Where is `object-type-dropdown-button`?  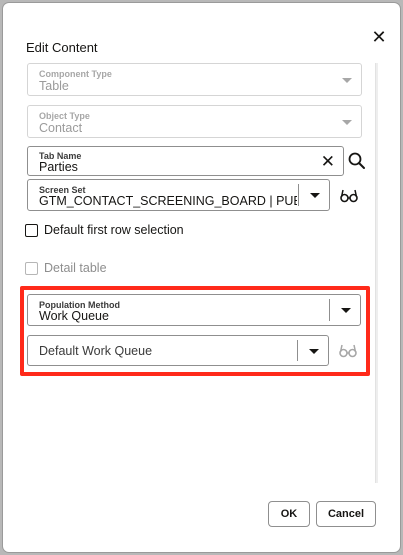
object-type-dropdown-button is located at coordinates (346, 121).